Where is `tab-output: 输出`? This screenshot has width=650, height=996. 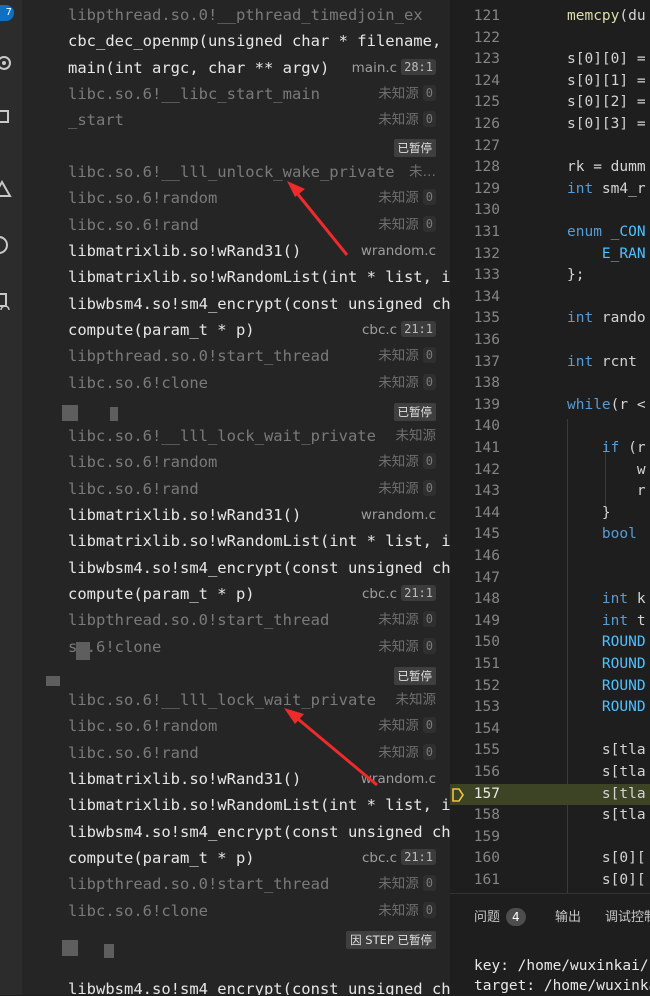 tab-output: 输出 is located at coordinates (568, 915).